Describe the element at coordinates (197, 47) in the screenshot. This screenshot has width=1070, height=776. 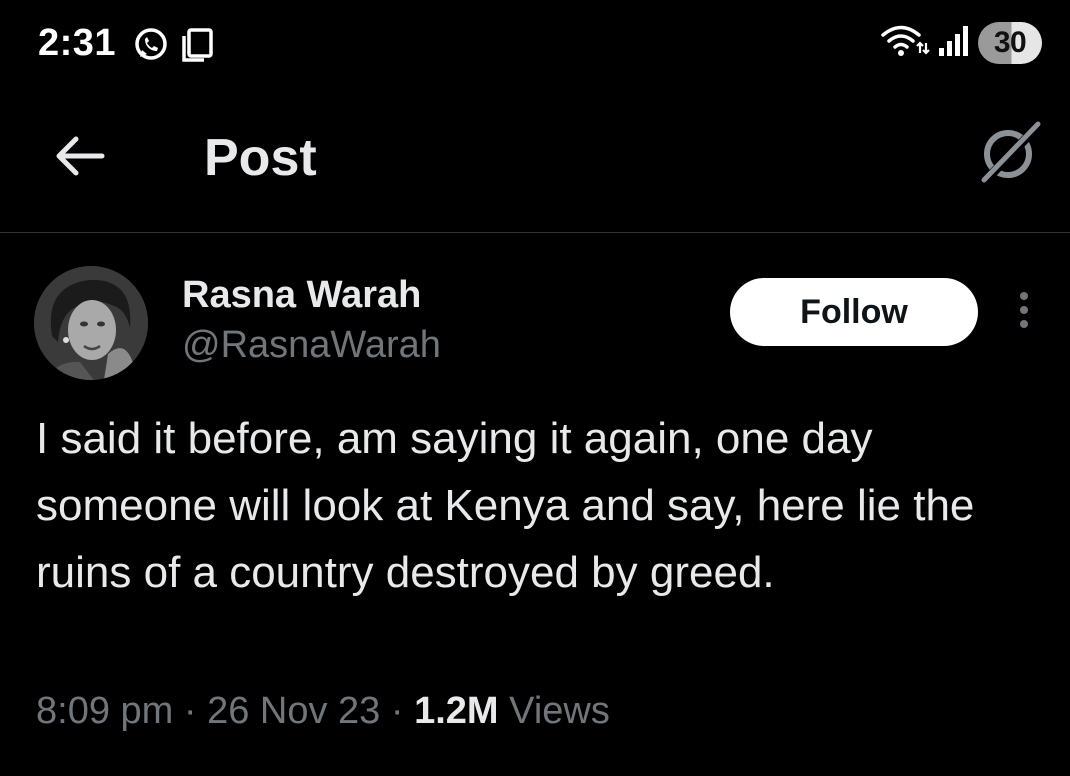
I see `screenshot-icon` at that location.